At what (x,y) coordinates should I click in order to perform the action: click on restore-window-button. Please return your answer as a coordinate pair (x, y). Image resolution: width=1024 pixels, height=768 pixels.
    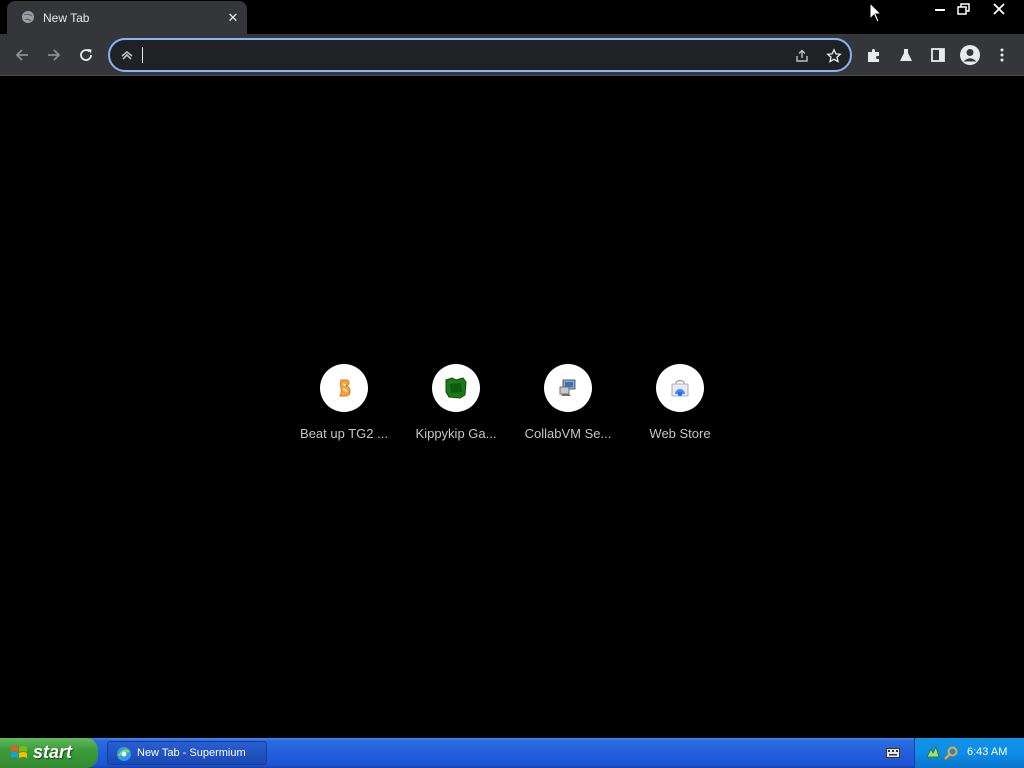
    Looking at the image, I should click on (964, 10).